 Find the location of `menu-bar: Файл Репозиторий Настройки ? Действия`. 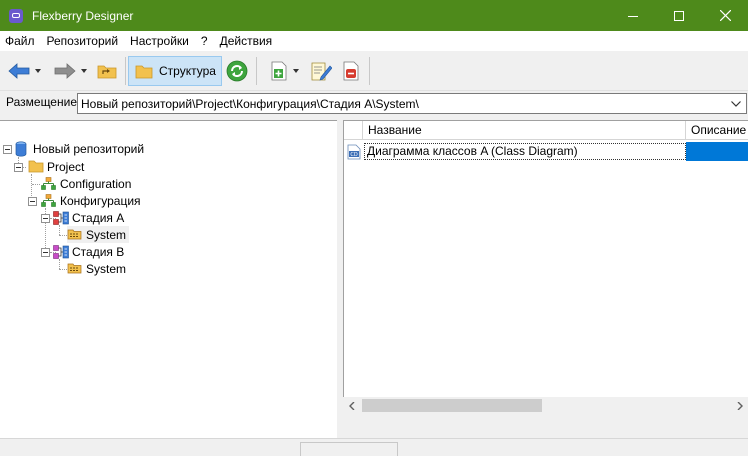

menu-bar: Файл Репозиторий Настройки ? Действия is located at coordinates (374, 41).